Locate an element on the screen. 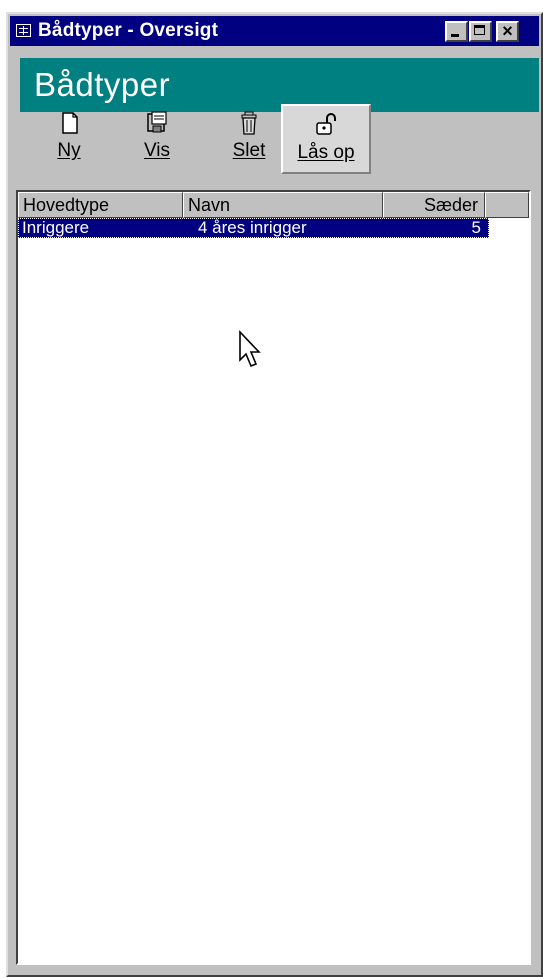 This screenshot has height=979, width=543. unlock-button: Lås op is located at coordinates (326, 139).